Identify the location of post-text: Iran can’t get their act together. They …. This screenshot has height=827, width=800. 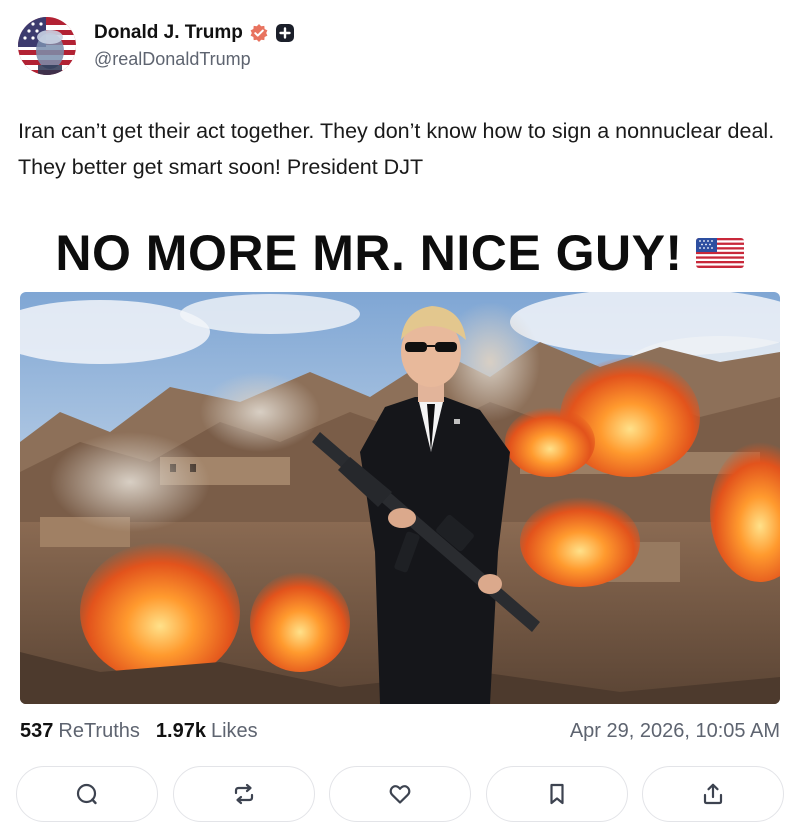
(396, 149).